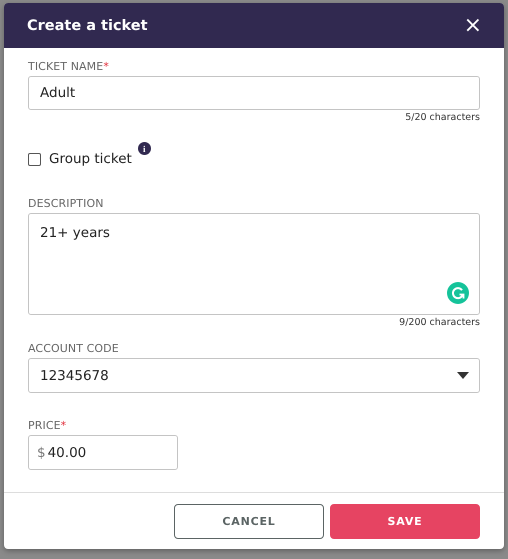  What do you see at coordinates (405, 521) in the screenshot?
I see `save-button: SAVE` at bounding box center [405, 521].